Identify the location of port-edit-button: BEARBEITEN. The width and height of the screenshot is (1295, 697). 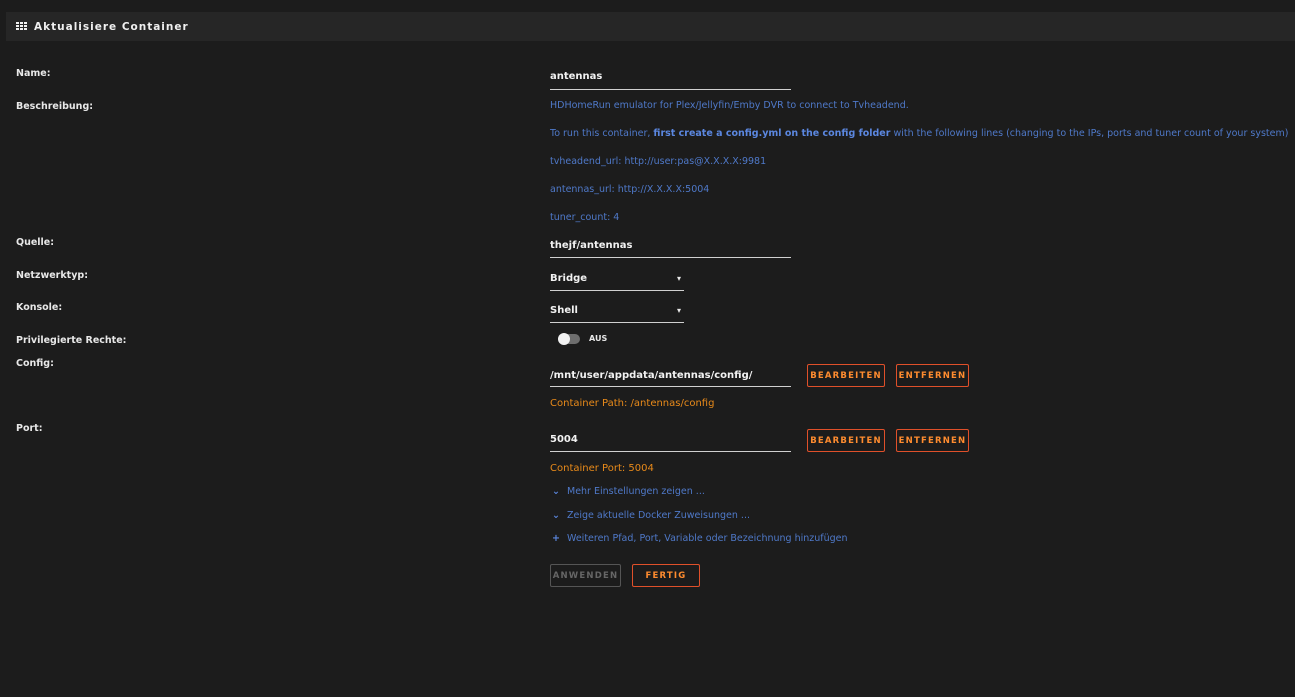
(846, 440).